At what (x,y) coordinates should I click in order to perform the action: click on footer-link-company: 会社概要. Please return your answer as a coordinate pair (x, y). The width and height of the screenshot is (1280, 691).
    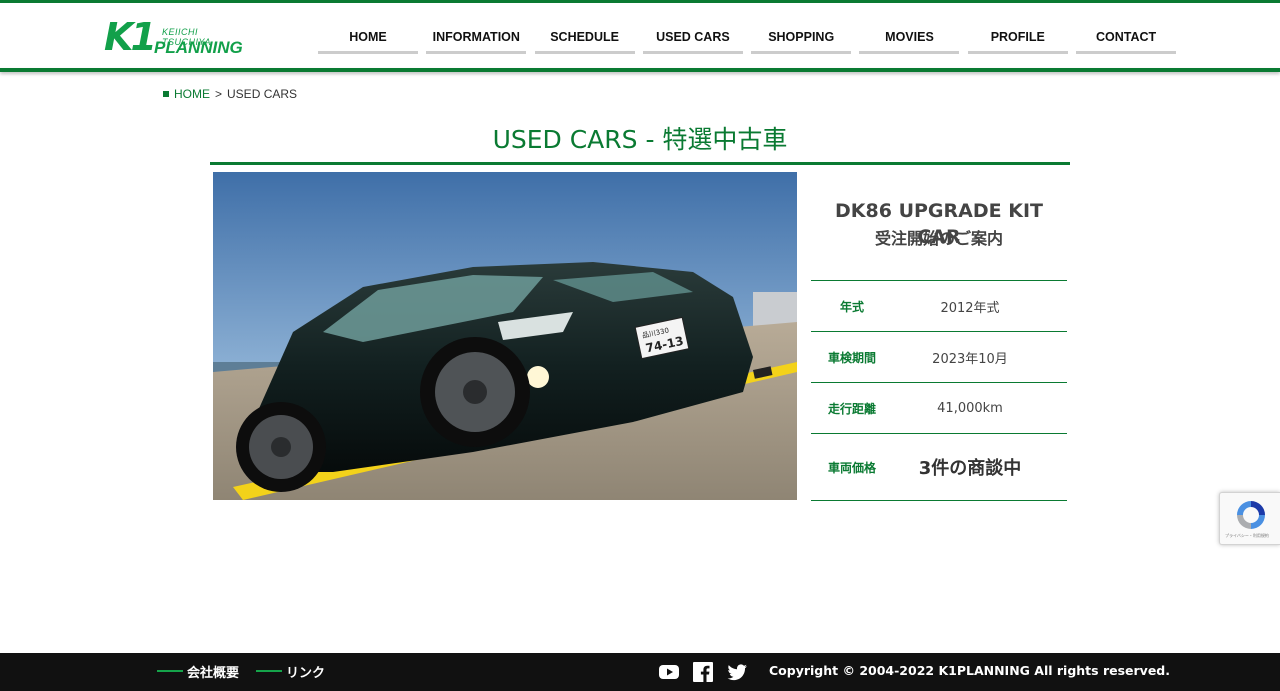
    Looking at the image, I should click on (198, 671).